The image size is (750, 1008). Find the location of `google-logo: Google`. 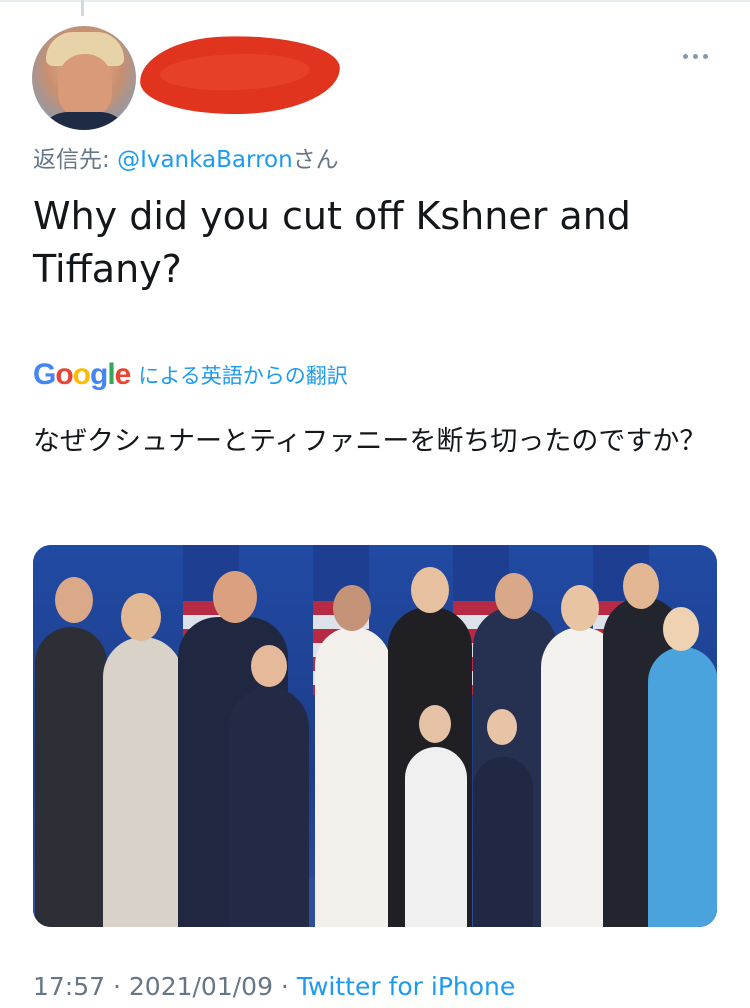

google-logo: Google is located at coordinates (82, 375).